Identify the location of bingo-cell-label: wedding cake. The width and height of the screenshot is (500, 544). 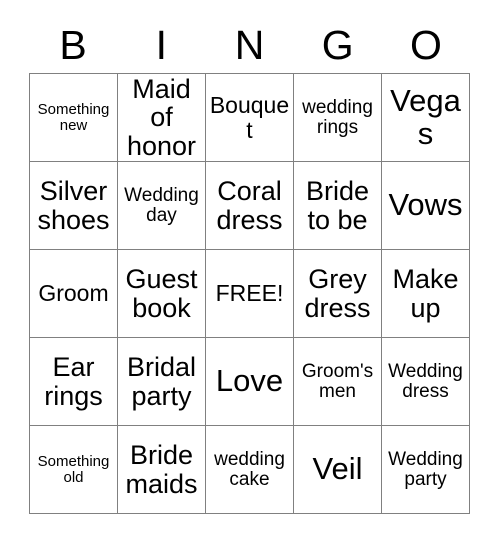
(249, 469).